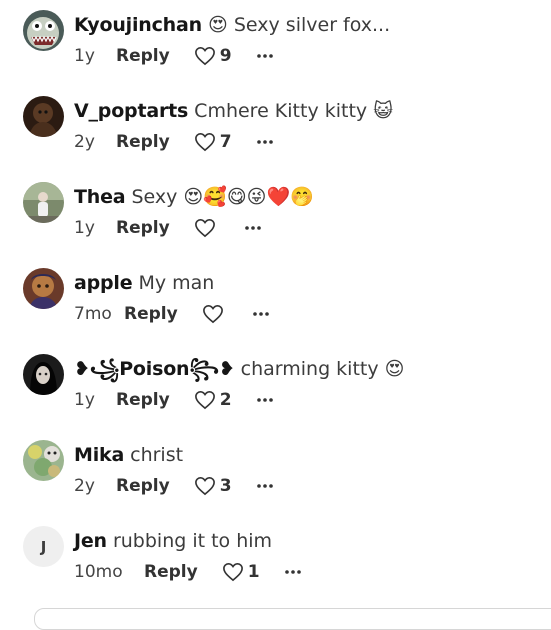 Image resolution: width=551 pixels, height=630 pixels. Describe the element at coordinates (99, 455) in the screenshot. I see `username: Mika` at that location.